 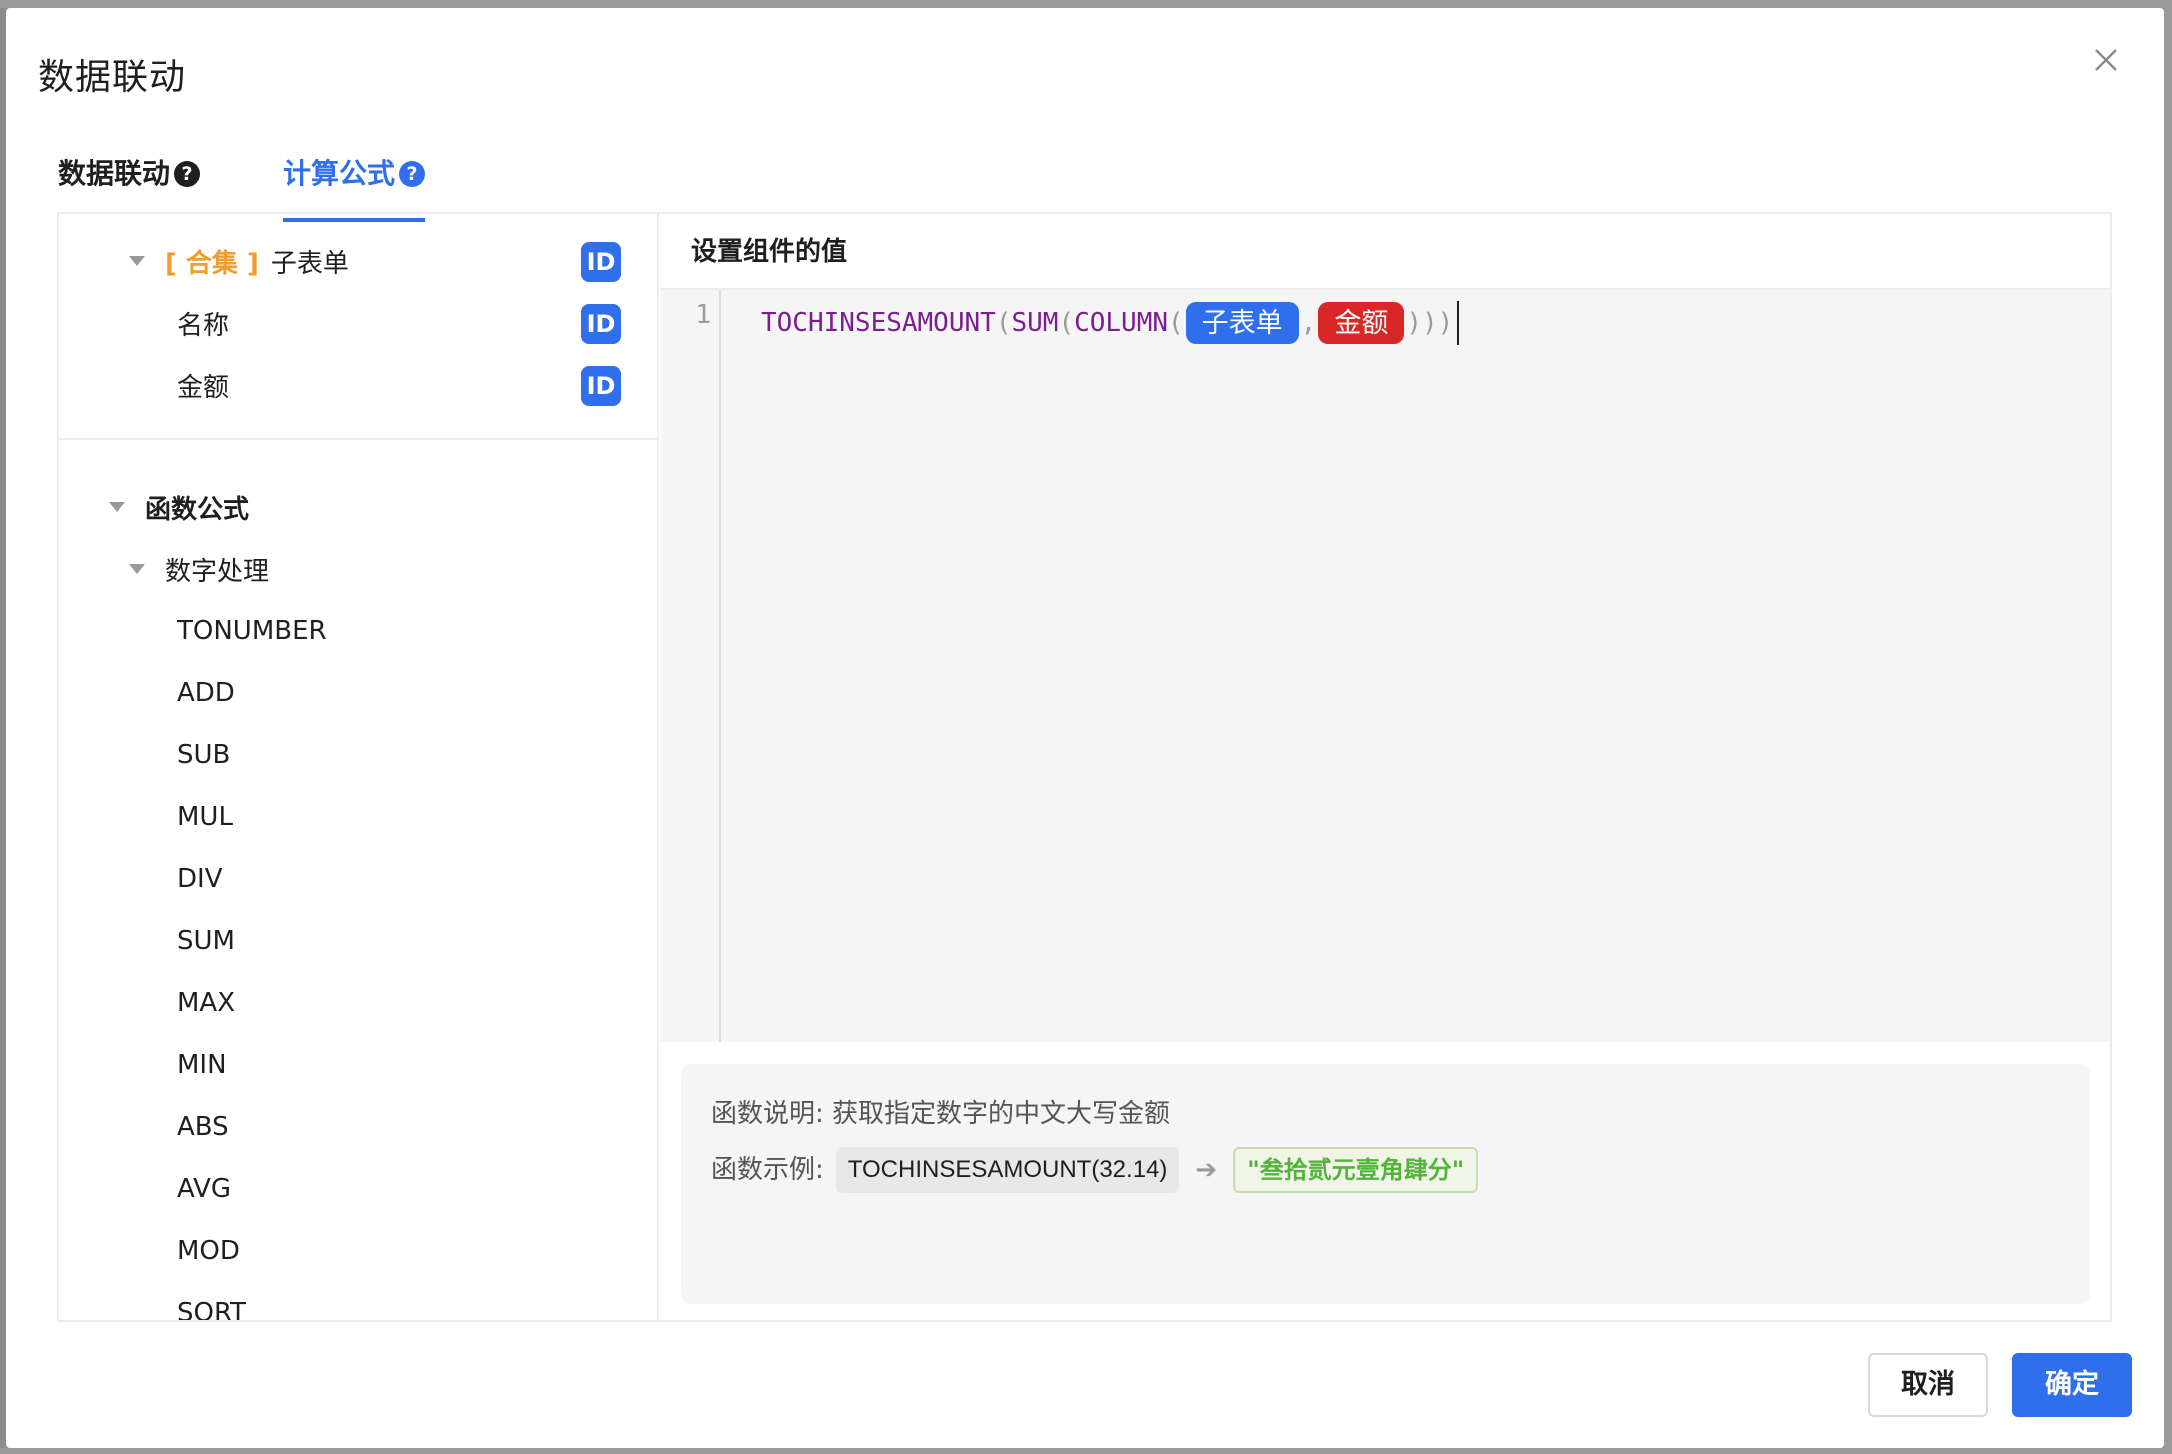 What do you see at coordinates (358, 507) in the screenshot?
I see `tree-node-function-group: 函数公式` at bounding box center [358, 507].